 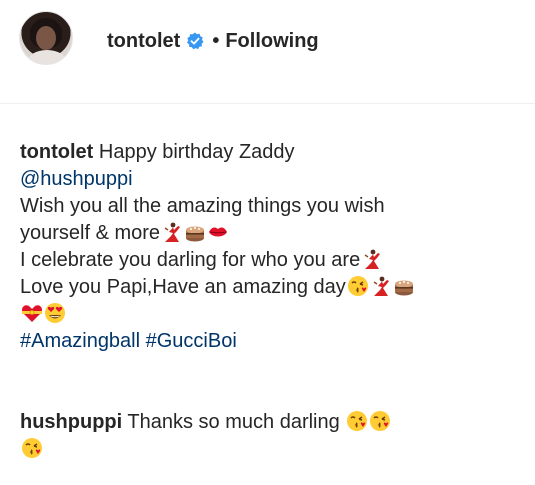 What do you see at coordinates (267, 103) in the screenshot?
I see `header-divider` at bounding box center [267, 103].